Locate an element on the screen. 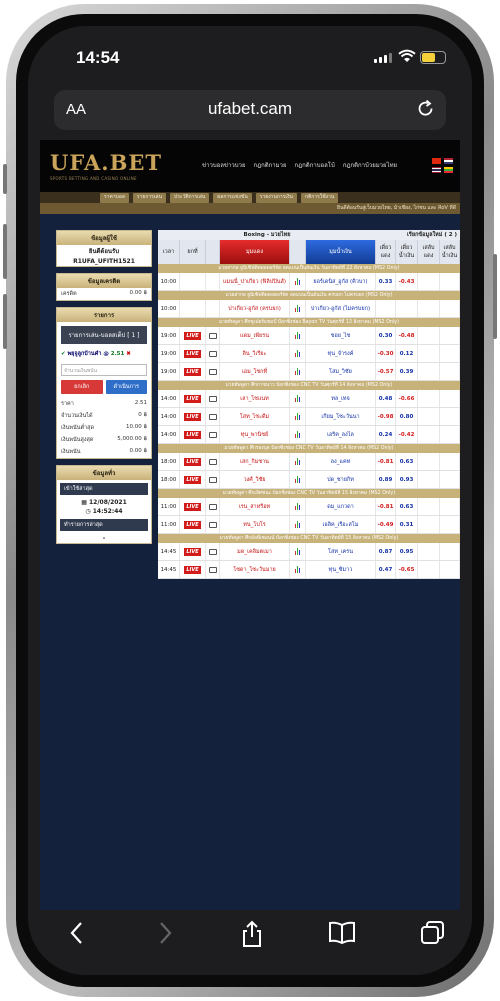  odd-blue: 0.39 is located at coordinates (407, 371).